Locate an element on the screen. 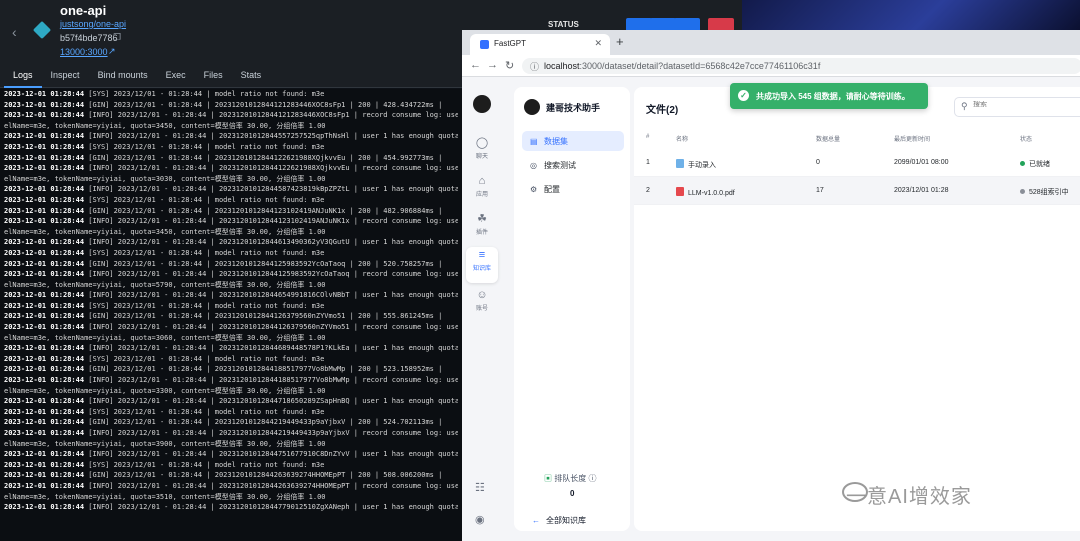 The width and height of the screenshot is (1080, 541). queue-label: 排队长度 is located at coordinates (570, 478).